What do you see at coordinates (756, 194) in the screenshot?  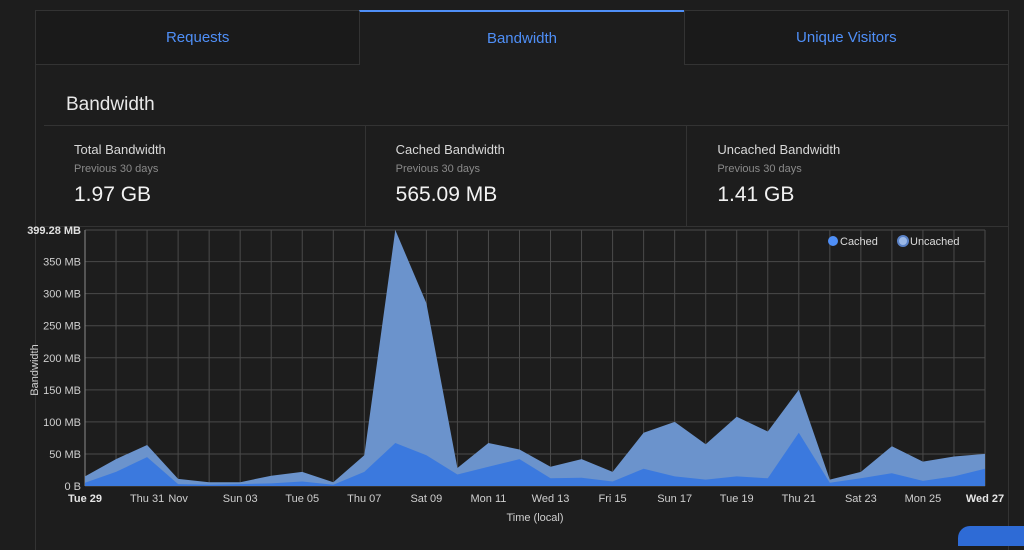 I see `stat-value: 1.41 GB` at bounding box center [756, 194].